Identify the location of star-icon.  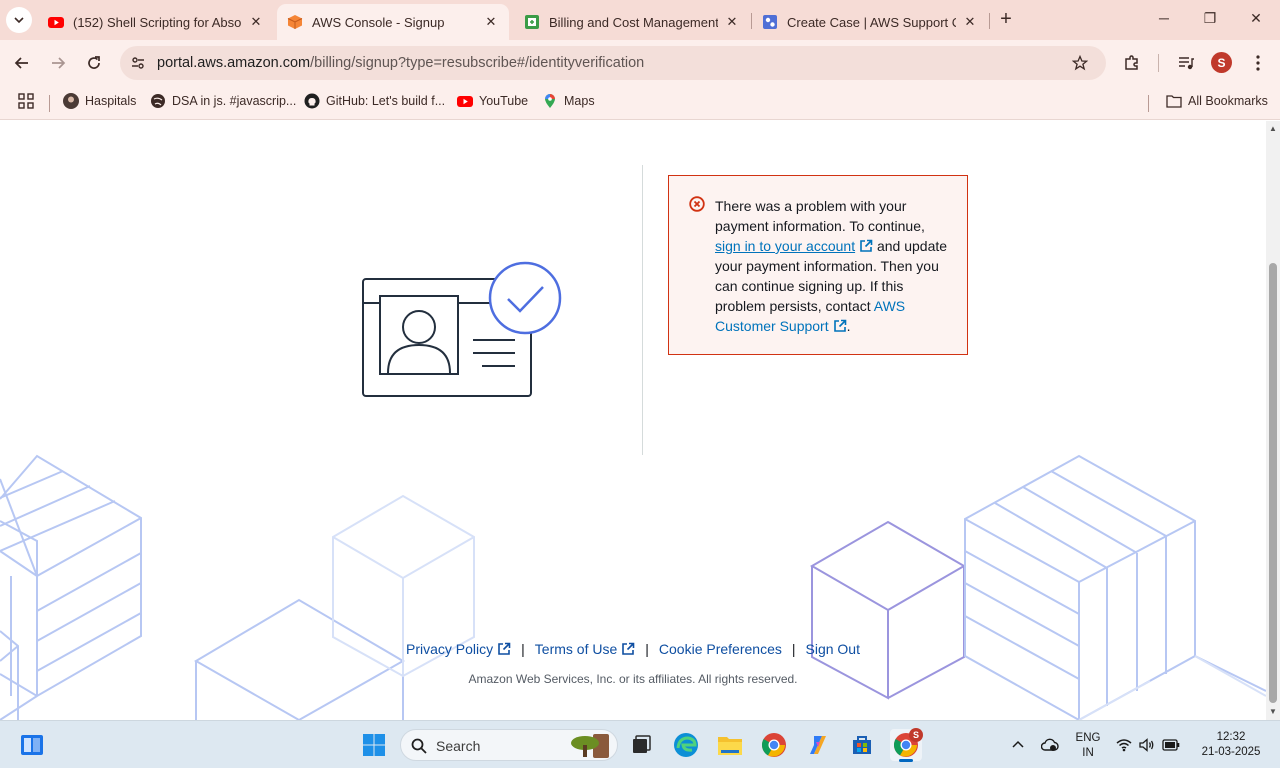
(1080, 63).